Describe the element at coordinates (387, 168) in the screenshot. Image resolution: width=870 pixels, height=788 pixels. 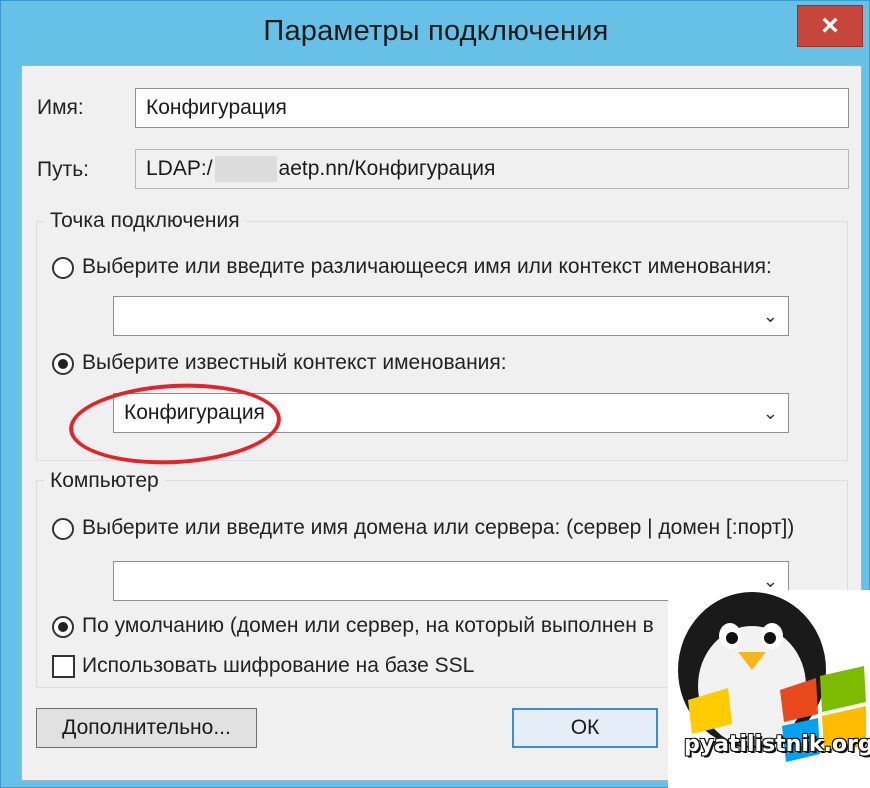
I see `path-suffix: aetp.nn/Конфигурация` at that location.